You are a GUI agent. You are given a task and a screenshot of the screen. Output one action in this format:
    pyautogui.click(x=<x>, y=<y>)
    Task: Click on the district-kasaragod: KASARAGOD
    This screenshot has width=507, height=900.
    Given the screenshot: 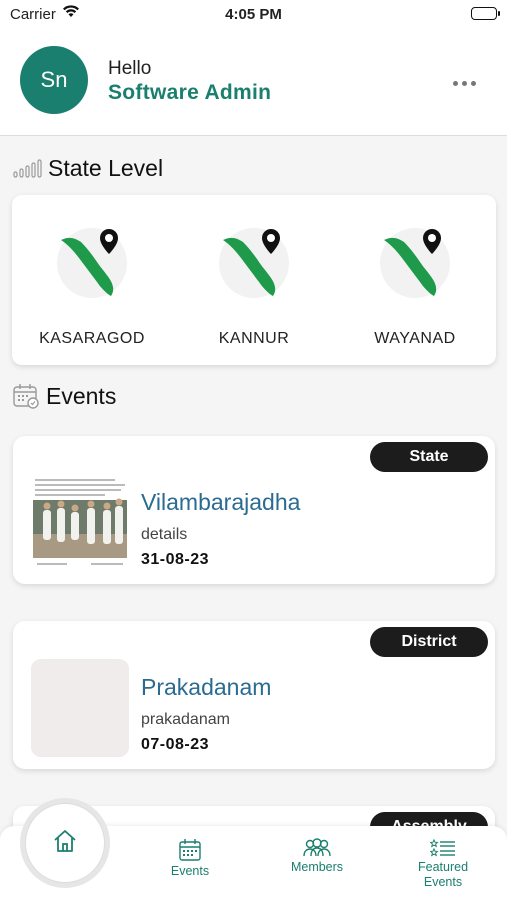 What is the action you would take?
    pyautogui.click(x=92, y=280)
    